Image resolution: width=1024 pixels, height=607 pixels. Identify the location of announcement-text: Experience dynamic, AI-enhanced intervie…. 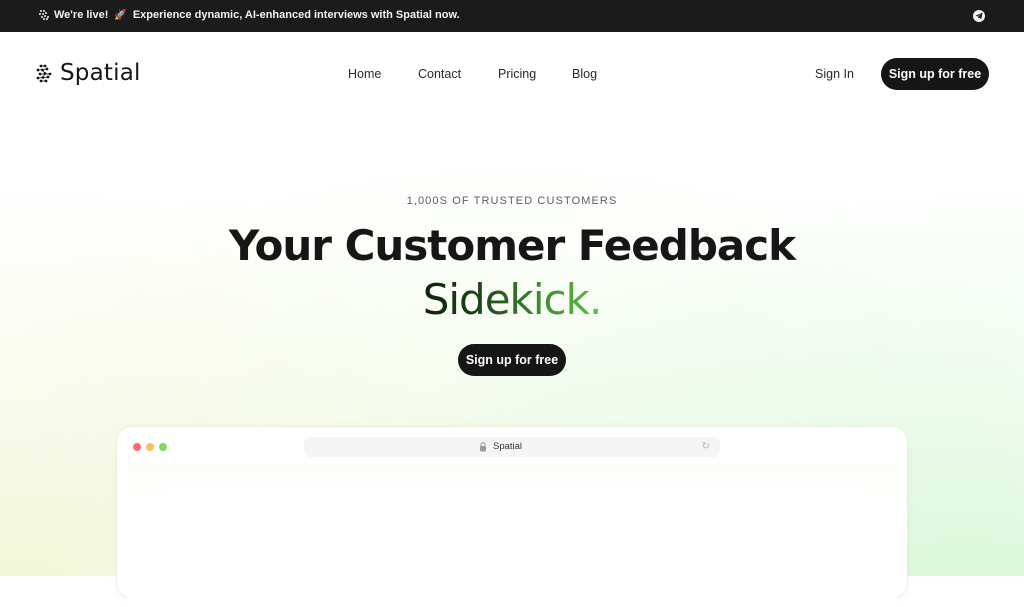
(296, 15).